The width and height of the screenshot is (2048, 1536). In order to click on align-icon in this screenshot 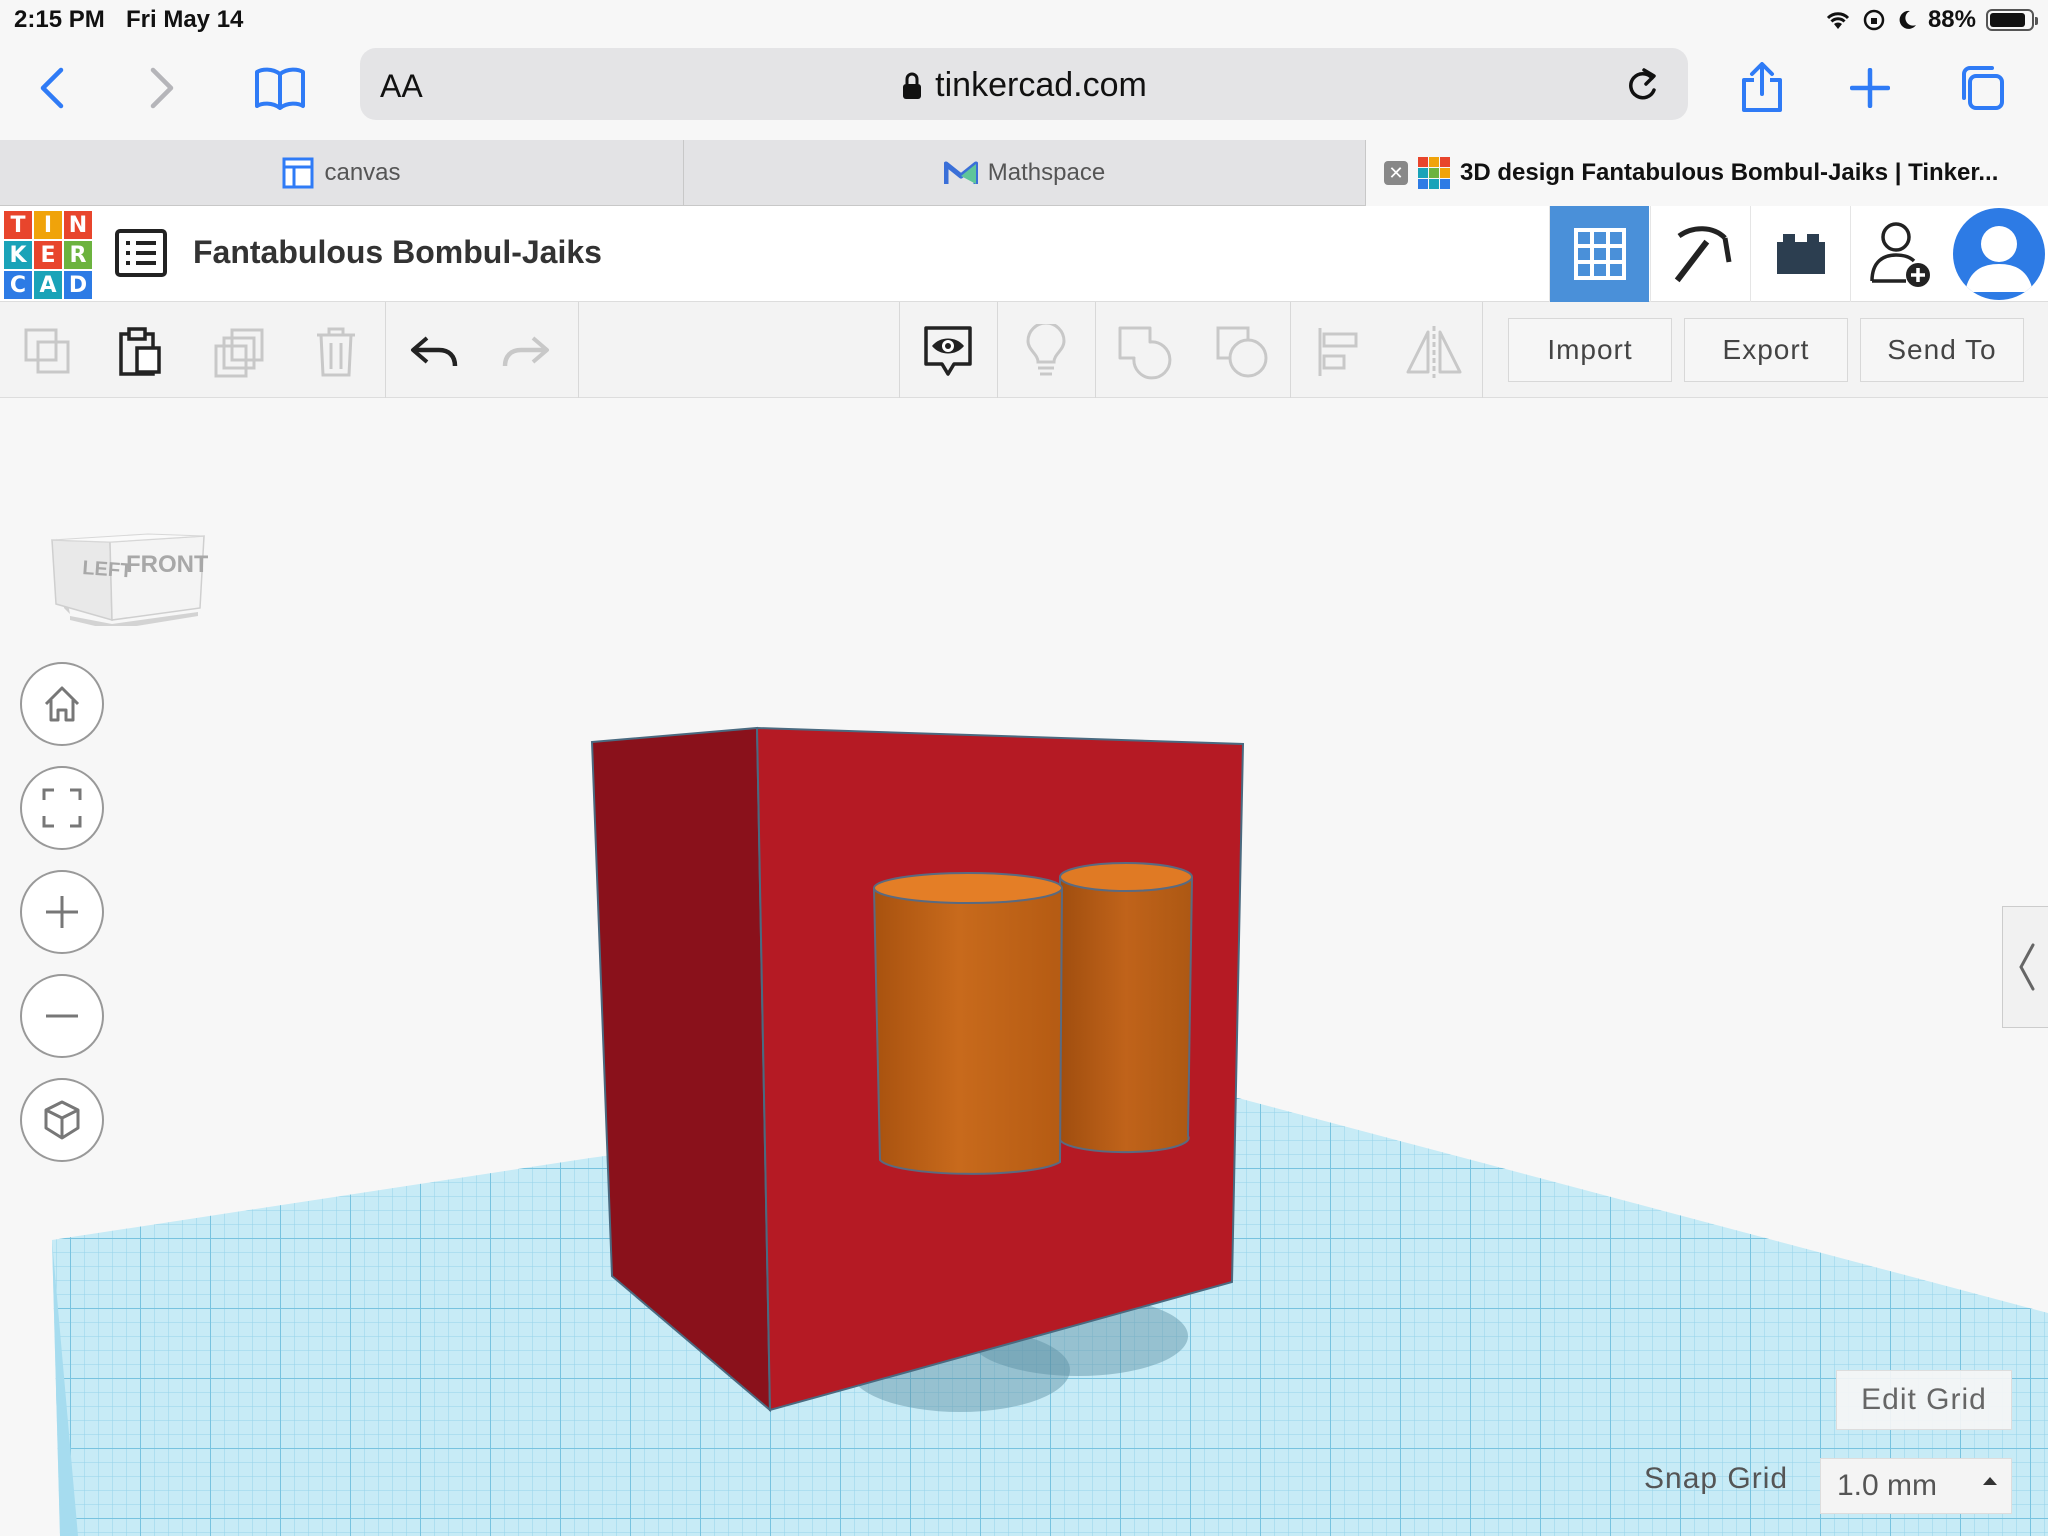, I will do `click(1338, 352)`.